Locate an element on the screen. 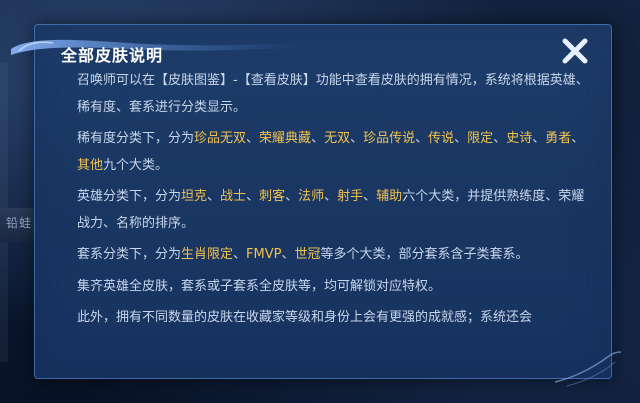 The width and height of the screenshot is (640, 403). description-paragraph: 套系分类下，分为生肖限定、FMVP、世冠等多个大类，部分套系含子类套系。 is located at coordinates (337, 255).